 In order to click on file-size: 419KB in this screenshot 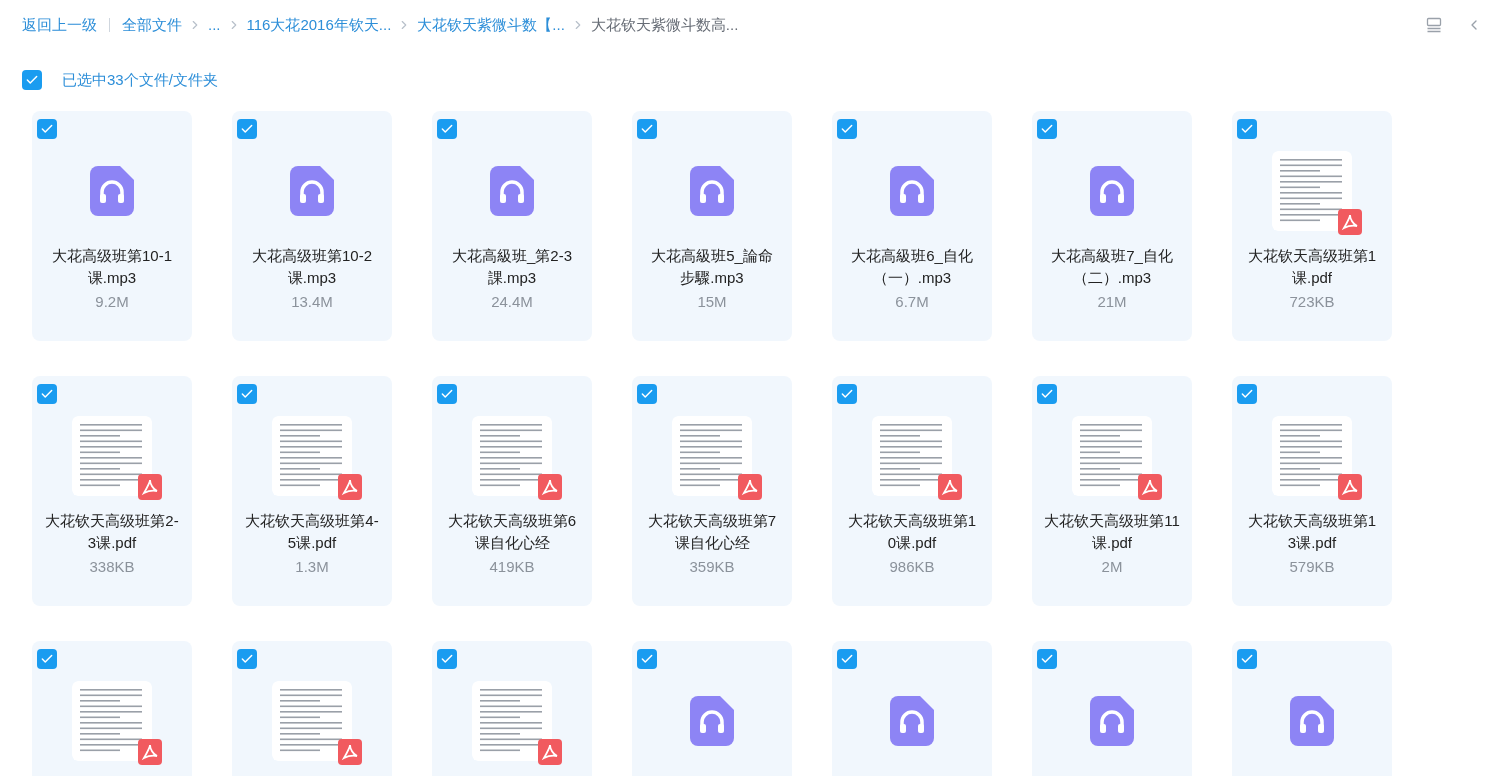, I will do `click(512, 567)`.